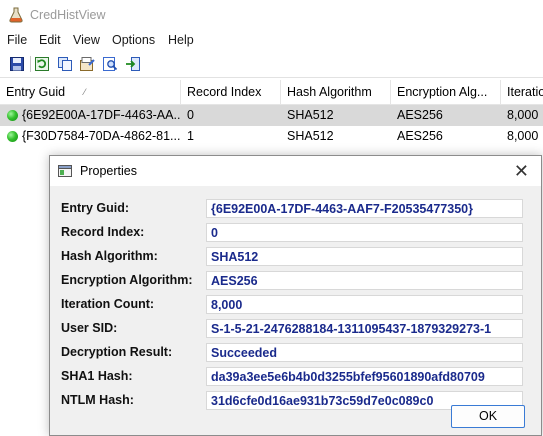  Describe the element at coordinates (16, 15) in the screenshot. I see `flask-icon` at that location.